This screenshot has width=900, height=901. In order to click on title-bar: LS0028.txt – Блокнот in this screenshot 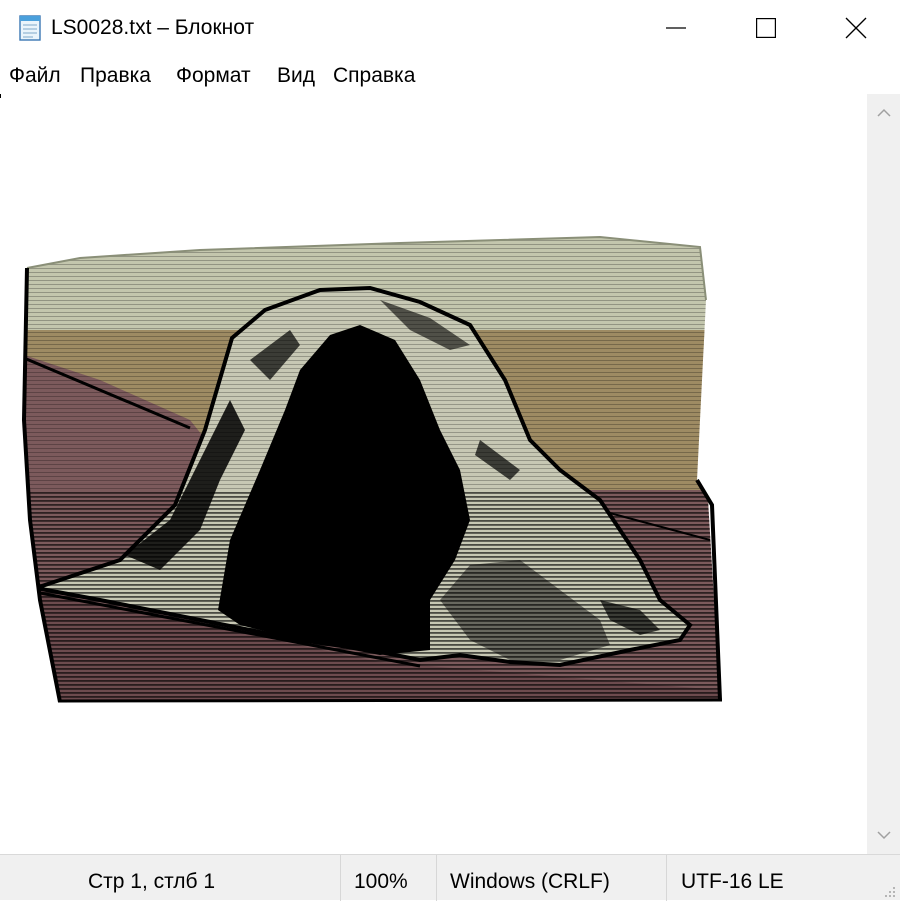, I will do `click(450, 28)`.